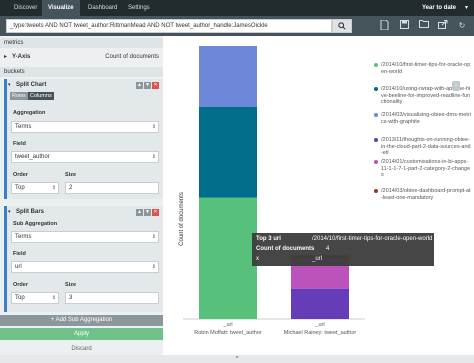 This screenshot has height=363, width=474. I want to click on field-value: url, so click(18, 267).